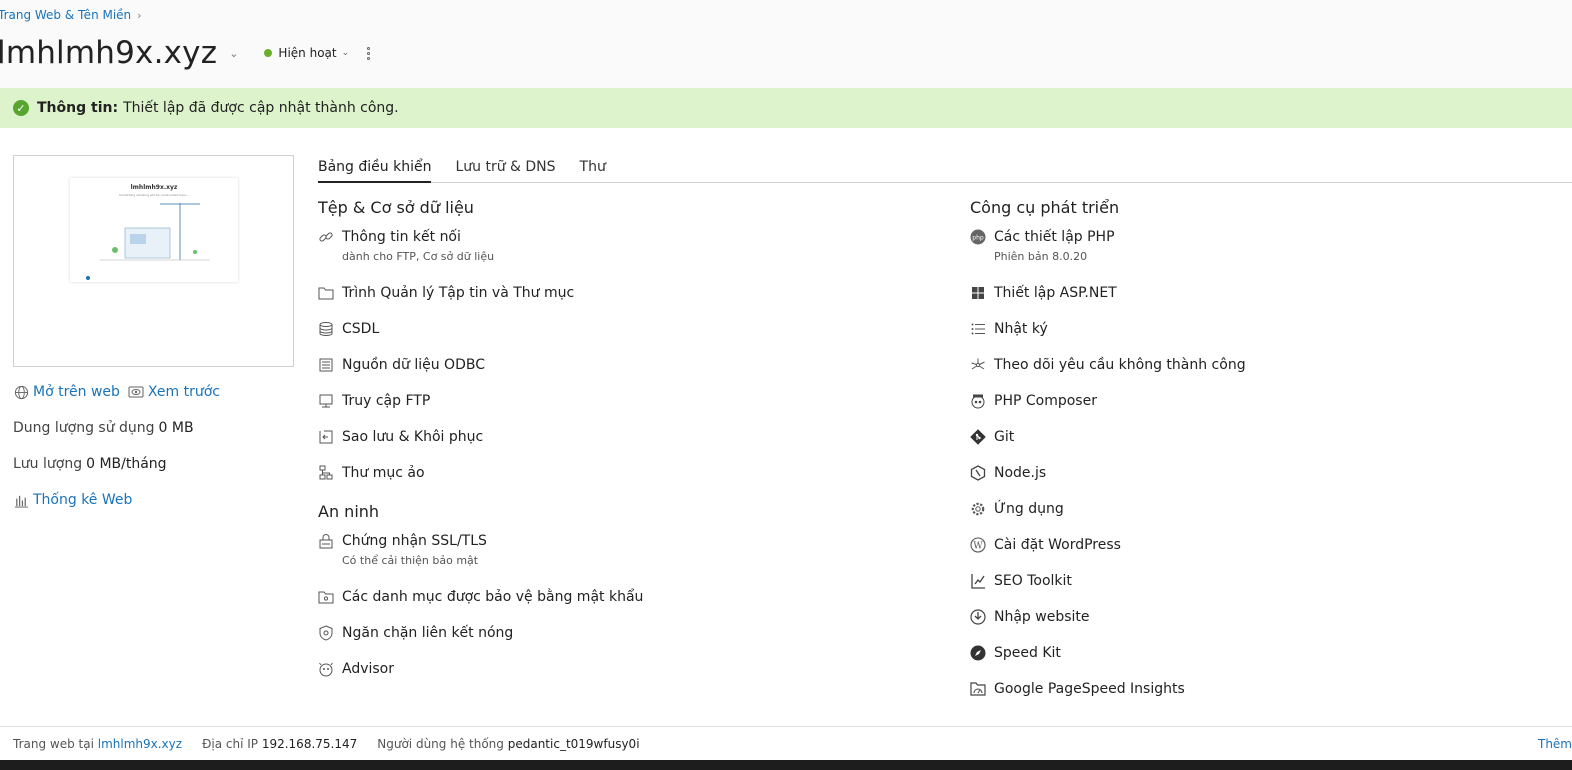 This screenshot has width=1572, height=770. What do you see at coordinates (1108, 338) in the screenshot?
I see `tool-logs: Nhật ký` at bounding box center [1108, 338].